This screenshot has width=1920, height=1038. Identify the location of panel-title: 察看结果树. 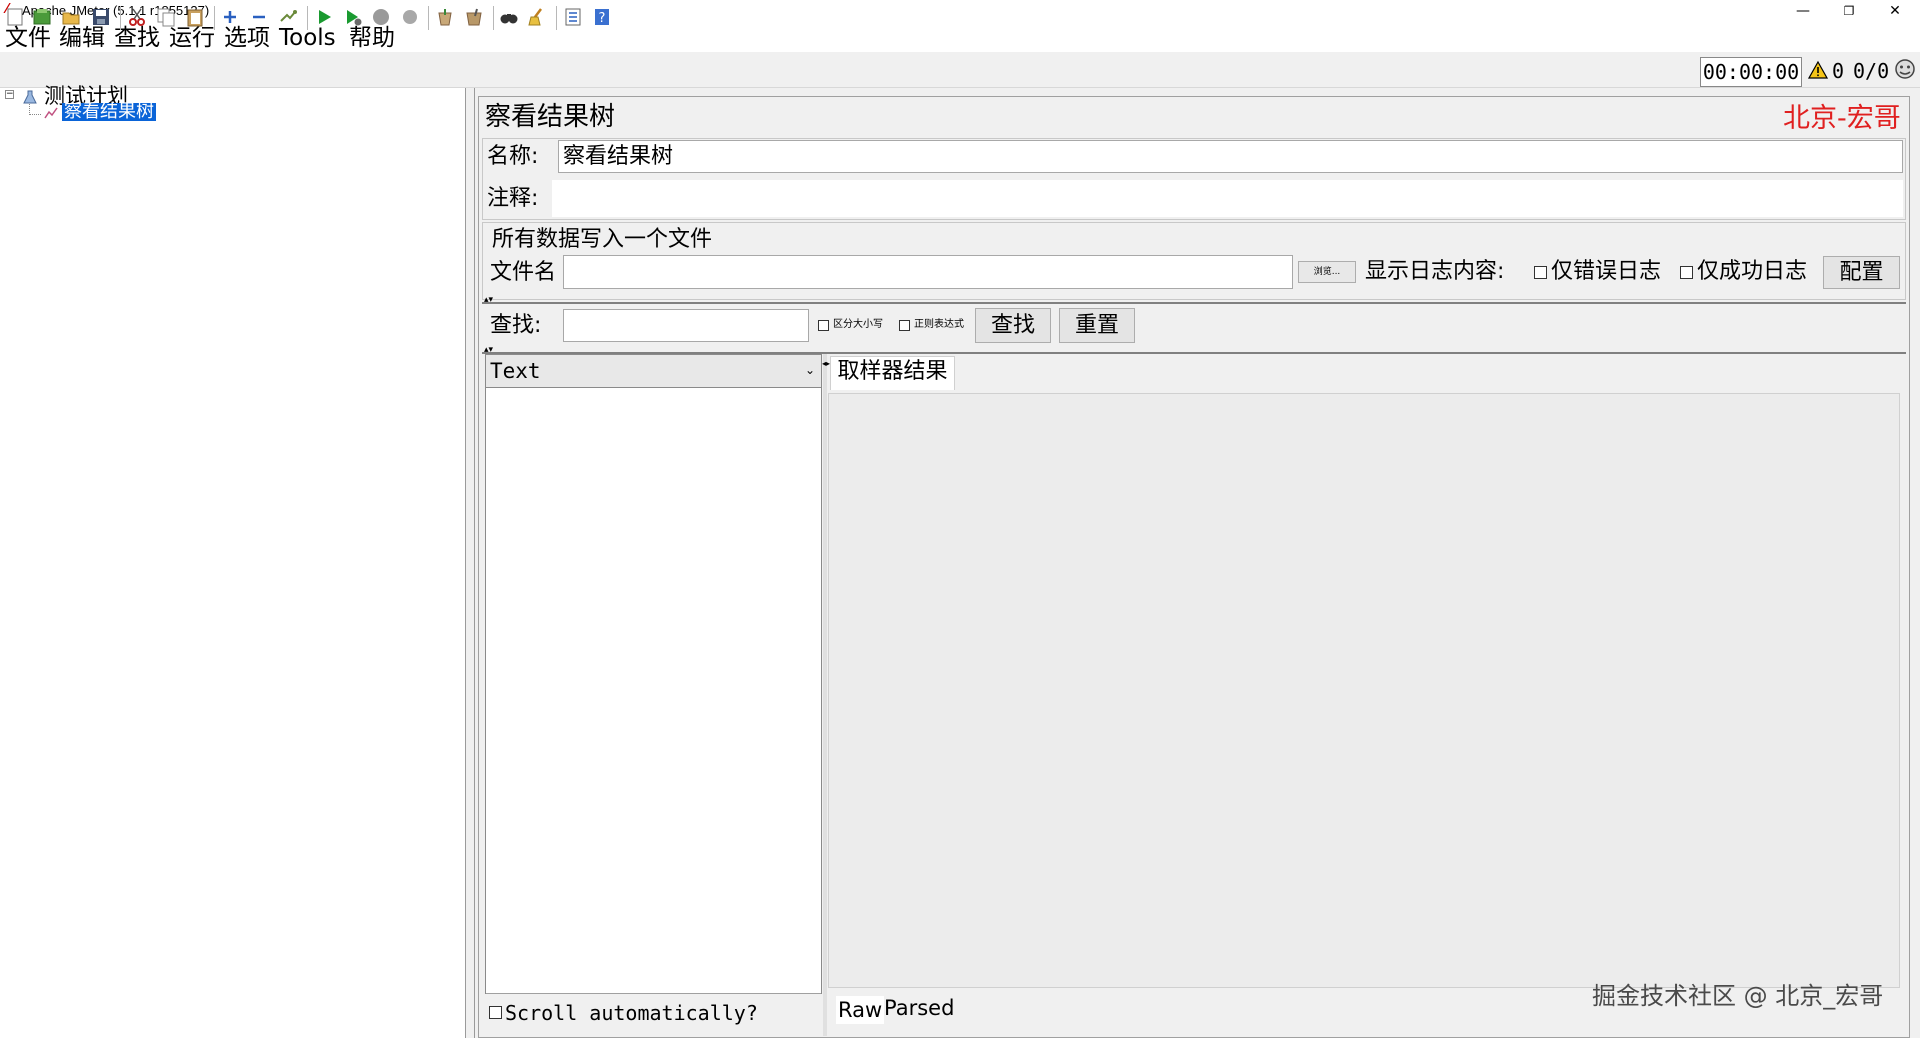
(550, 117).